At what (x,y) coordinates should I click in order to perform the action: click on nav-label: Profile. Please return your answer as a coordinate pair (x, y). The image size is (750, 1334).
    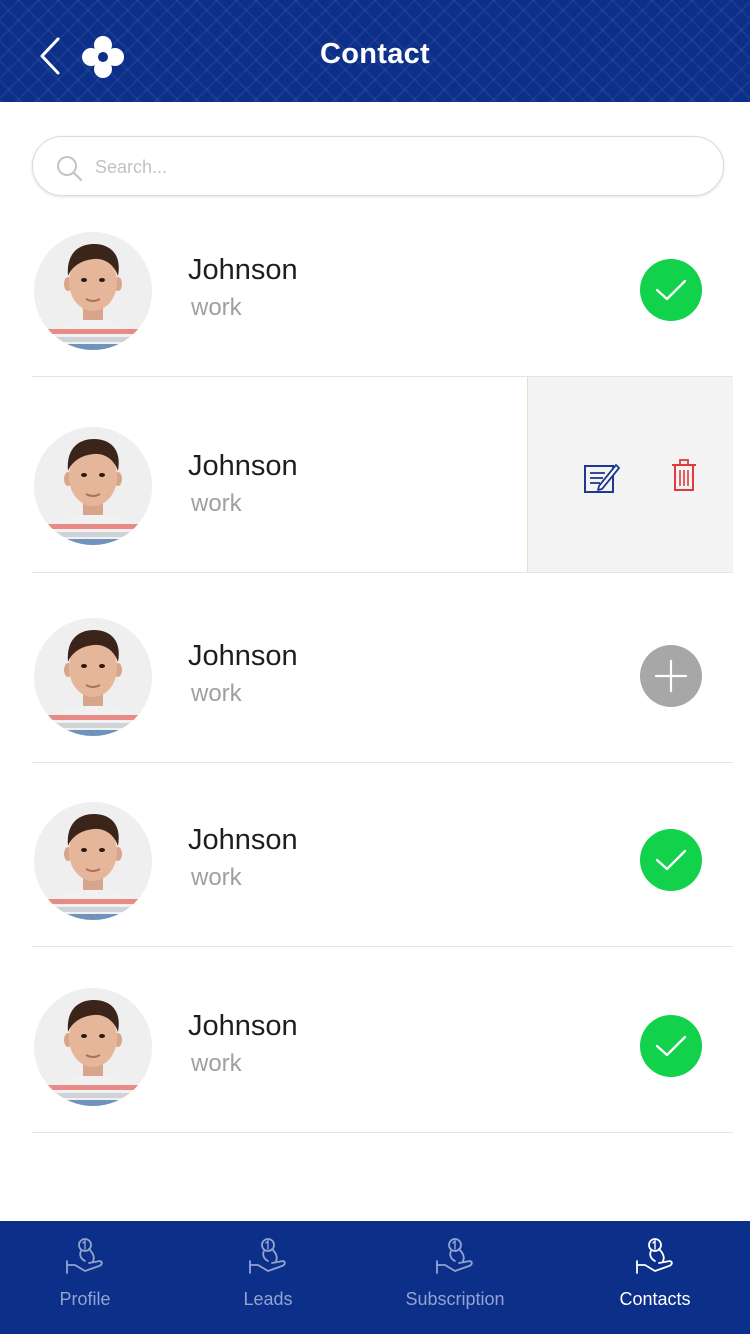
    Looking at the image, I should click on (85, 1299).